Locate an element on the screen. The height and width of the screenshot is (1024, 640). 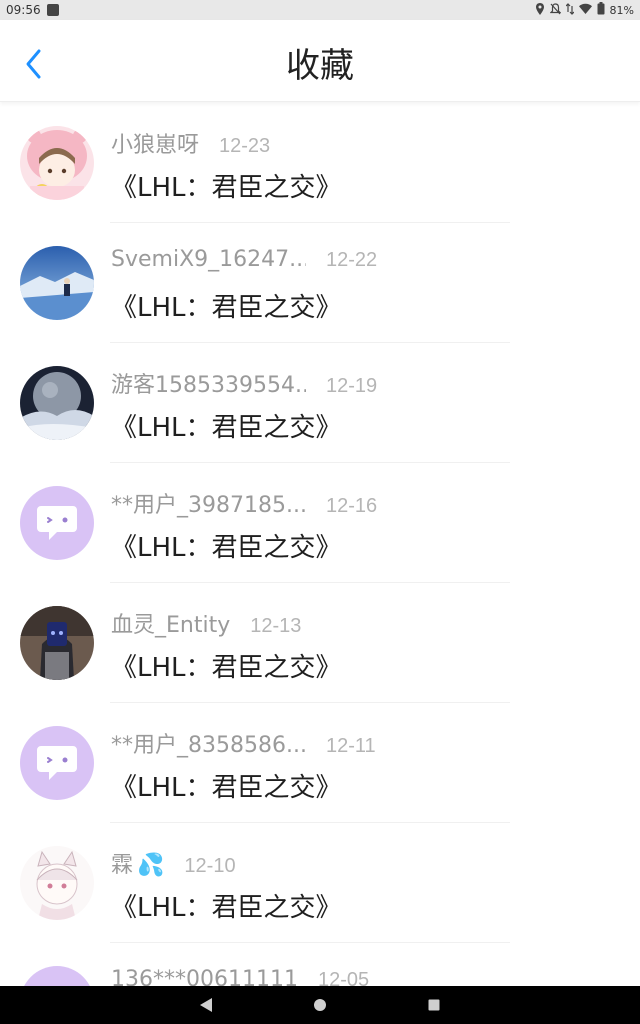
date: 12-22 is located at coordinates (352, 260).